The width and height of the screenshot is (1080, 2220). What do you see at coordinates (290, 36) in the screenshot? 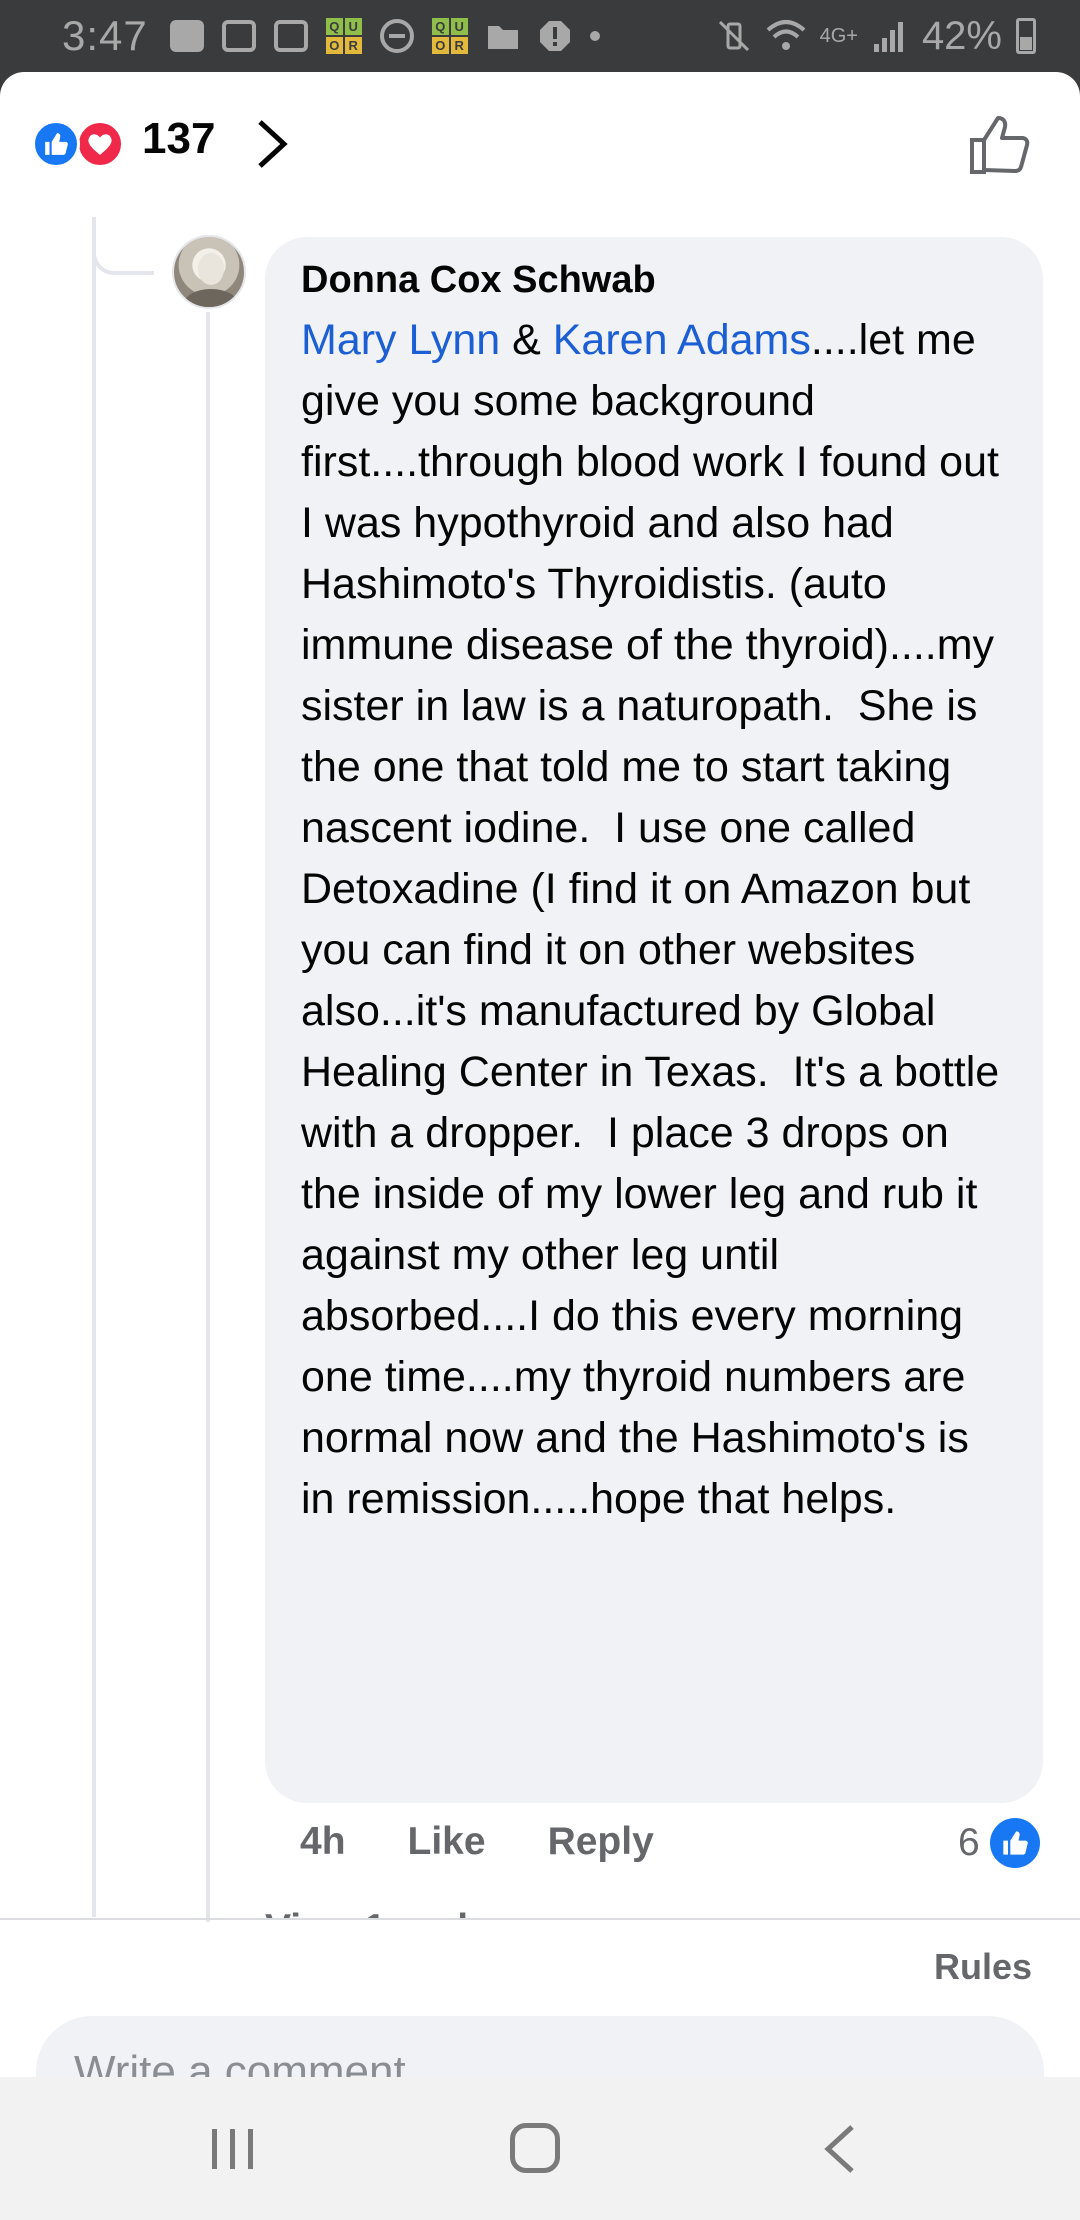
I see `message-icon` at bounding box center [290, 36].